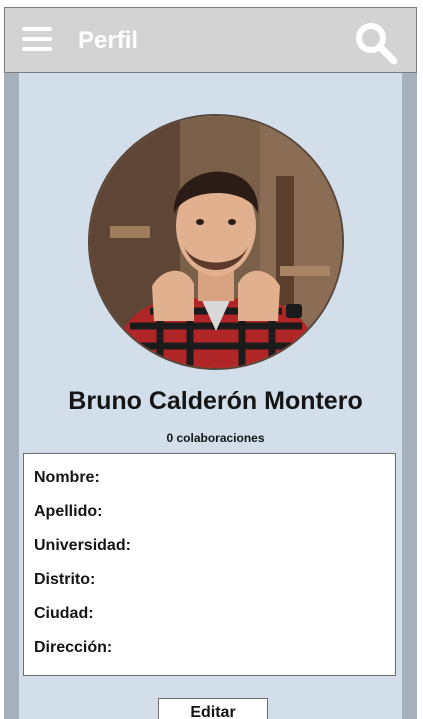  Describe the element at coordinates (215, 438) in the screenshot. I see `collaborations-count: 0 colaboraciones` at that location.